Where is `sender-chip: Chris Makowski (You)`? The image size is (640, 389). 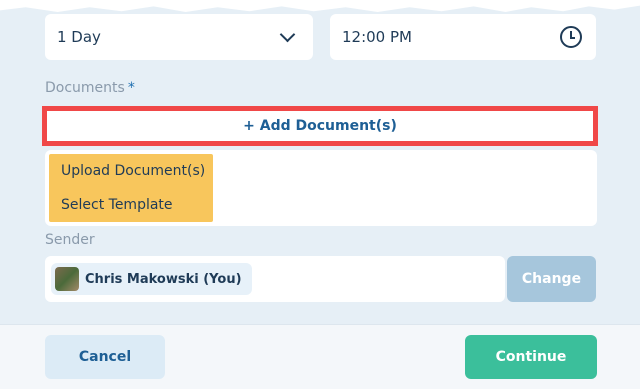
sender-chip: Chris Makowski (You) is located at coordinates (151, 279).